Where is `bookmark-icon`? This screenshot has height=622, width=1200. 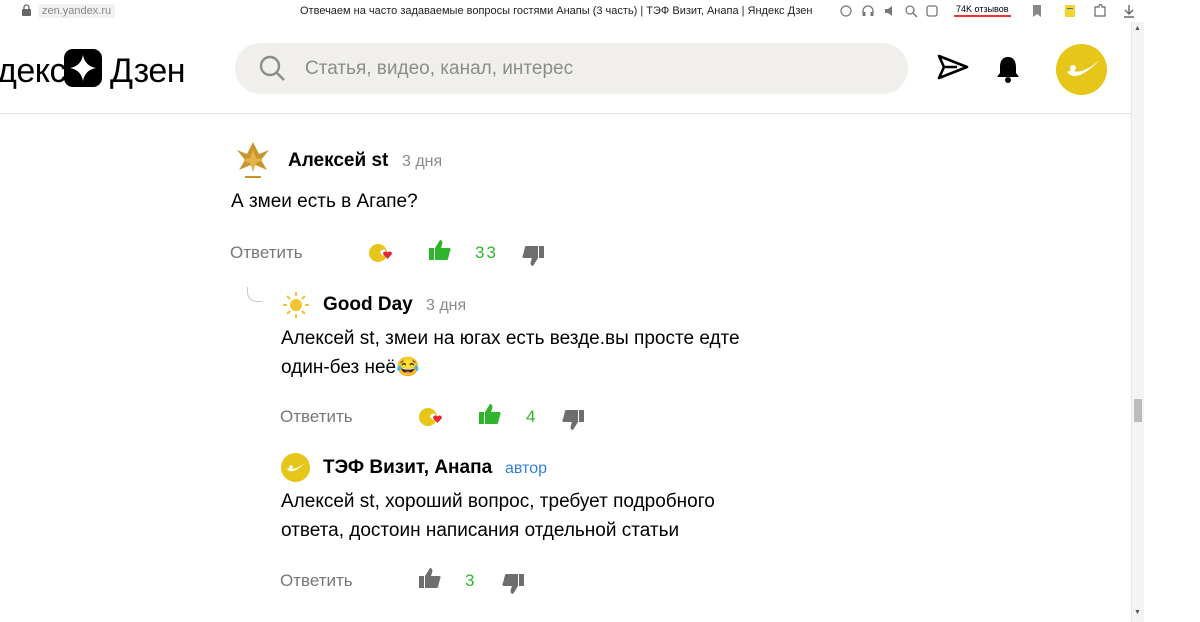
bookmark-icon is located at coordinates (1037, 11).